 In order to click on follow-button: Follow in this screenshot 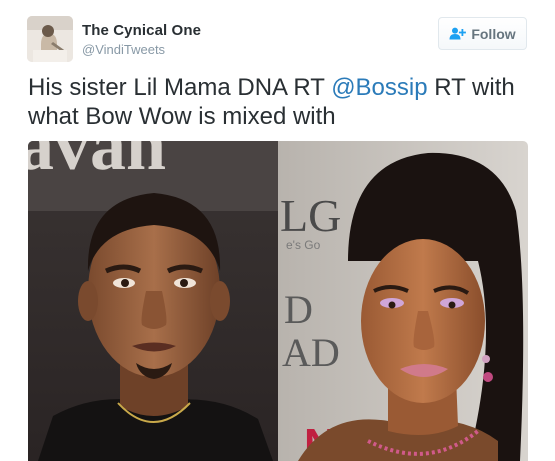, I will do `click(482, 33)`.